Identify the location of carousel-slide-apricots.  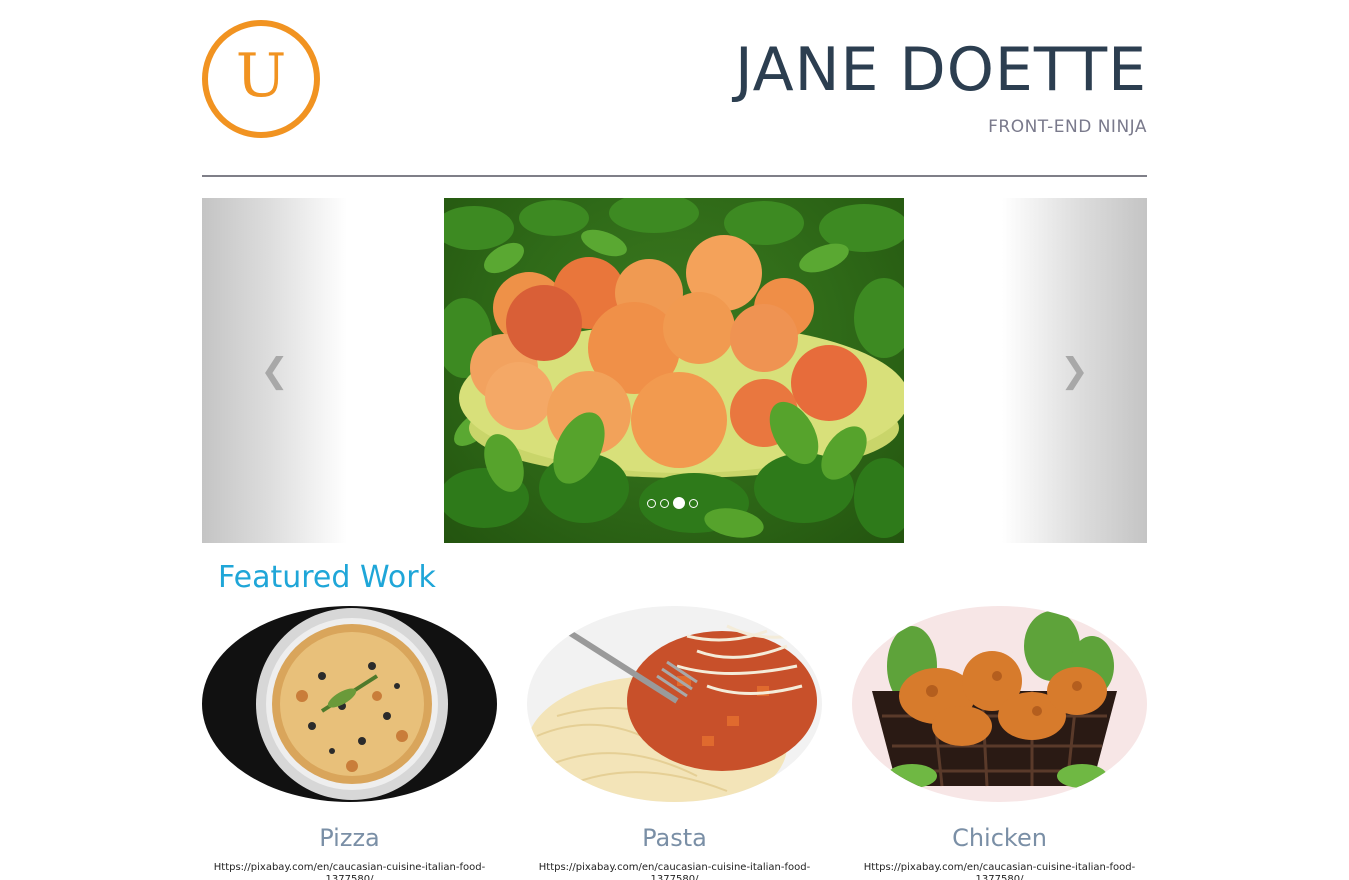
(674, 370).